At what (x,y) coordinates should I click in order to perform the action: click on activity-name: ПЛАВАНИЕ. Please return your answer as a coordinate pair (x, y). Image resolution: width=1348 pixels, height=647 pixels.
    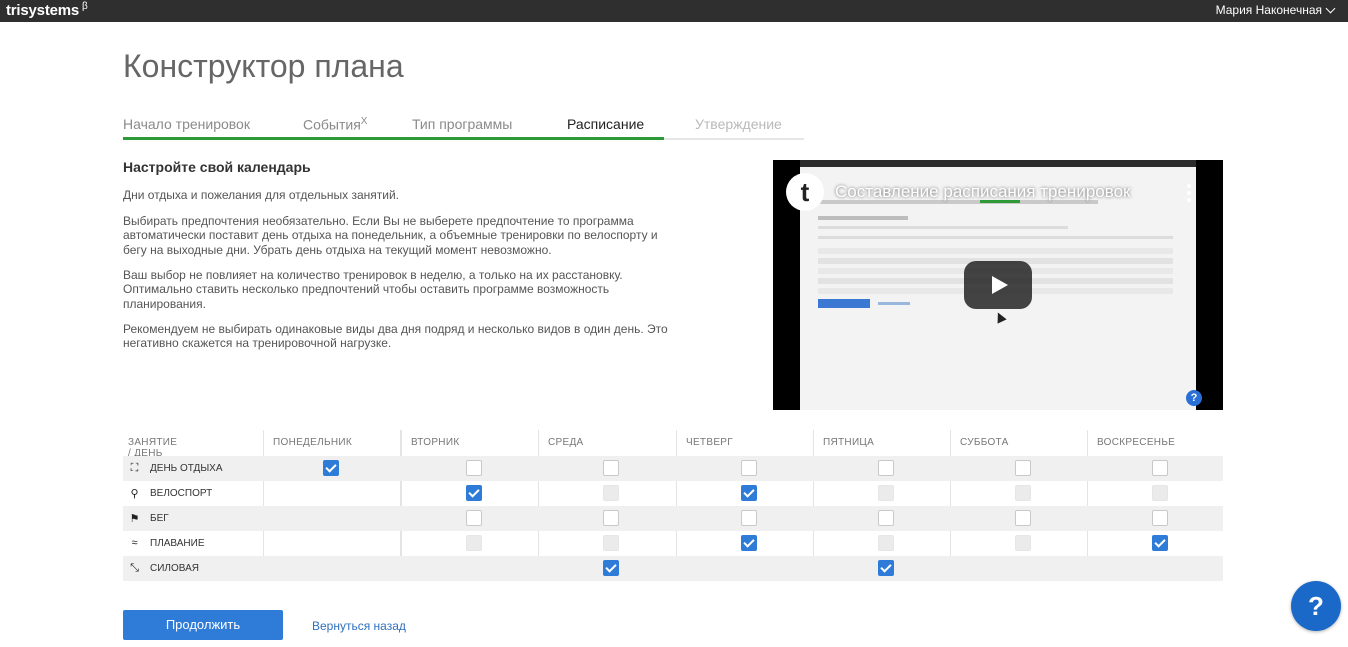
    Looking at the image, I should click on (177, 543).